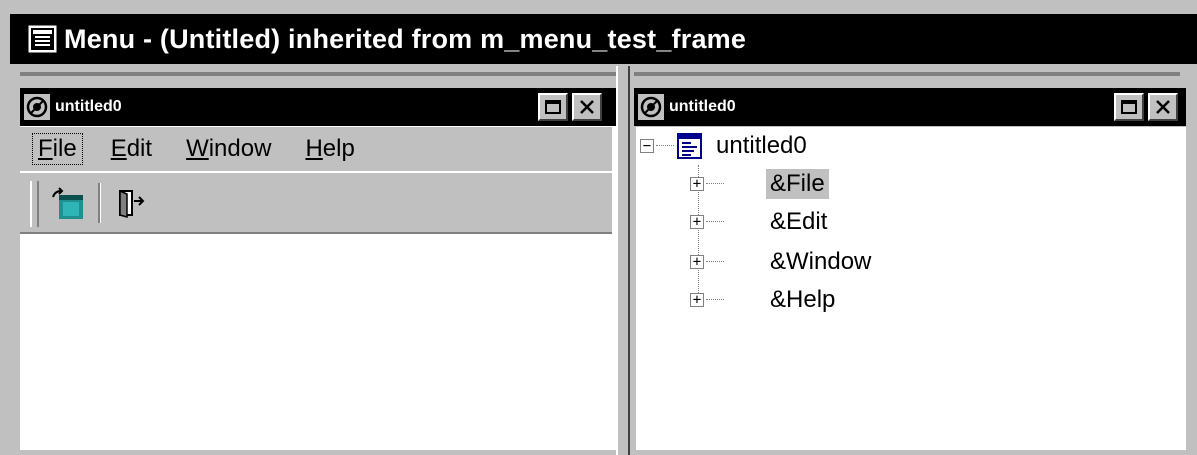 The image size is (1197, 455). I want to click on tree-row-help: + &Help, so click(764, 300).